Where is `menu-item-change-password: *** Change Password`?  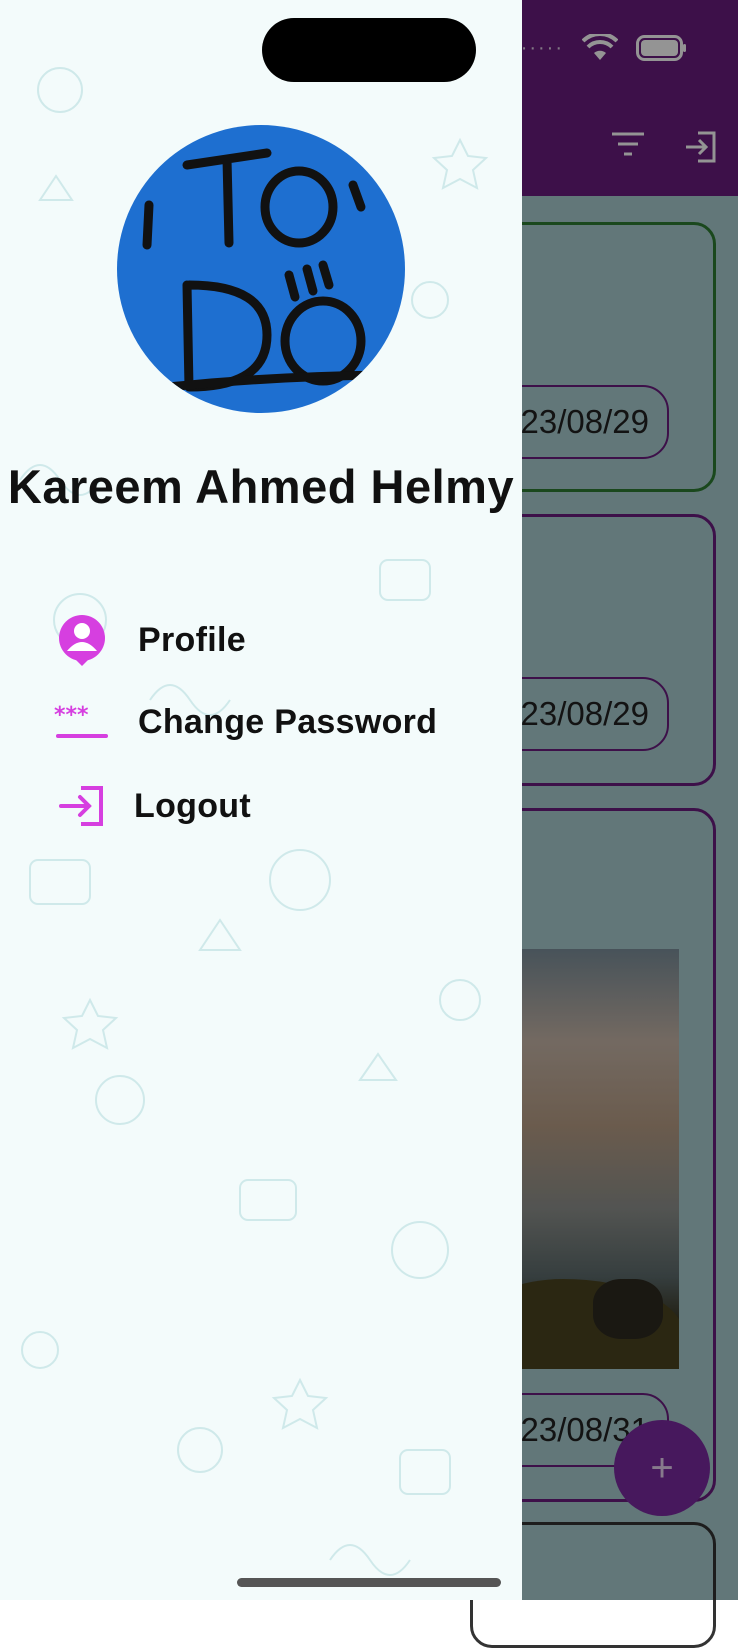 menu-item-change-password: *** Change Password is located at coordinates (245, 722).